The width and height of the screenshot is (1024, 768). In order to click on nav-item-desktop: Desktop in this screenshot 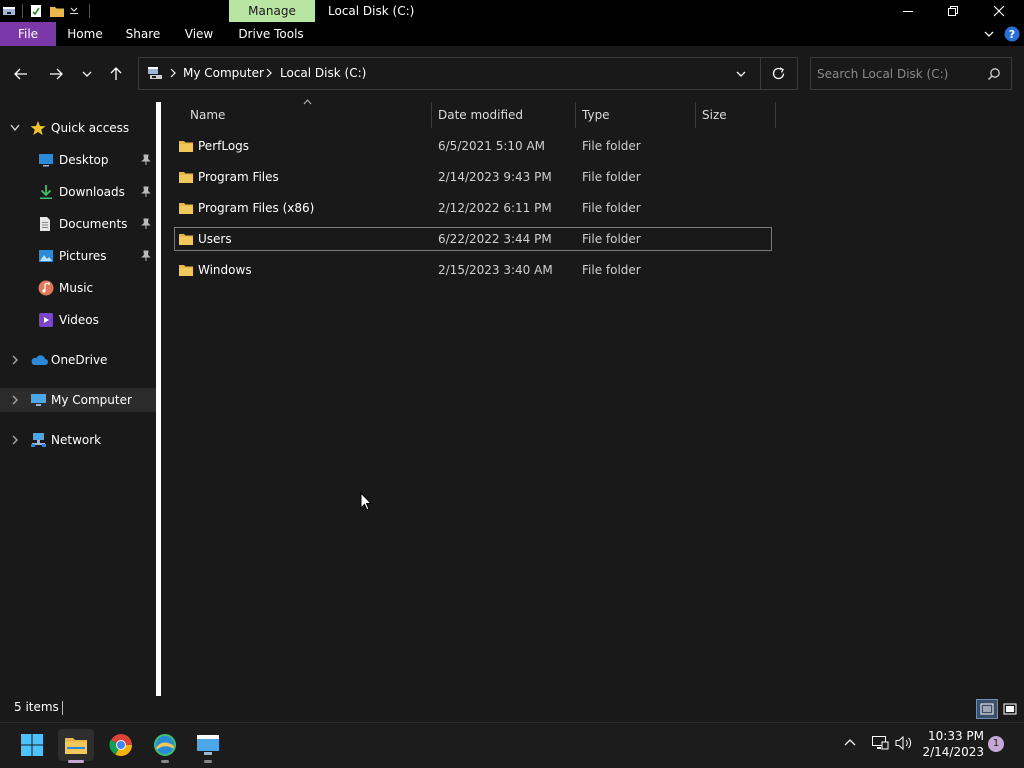, I will do `click(78, 160)`.